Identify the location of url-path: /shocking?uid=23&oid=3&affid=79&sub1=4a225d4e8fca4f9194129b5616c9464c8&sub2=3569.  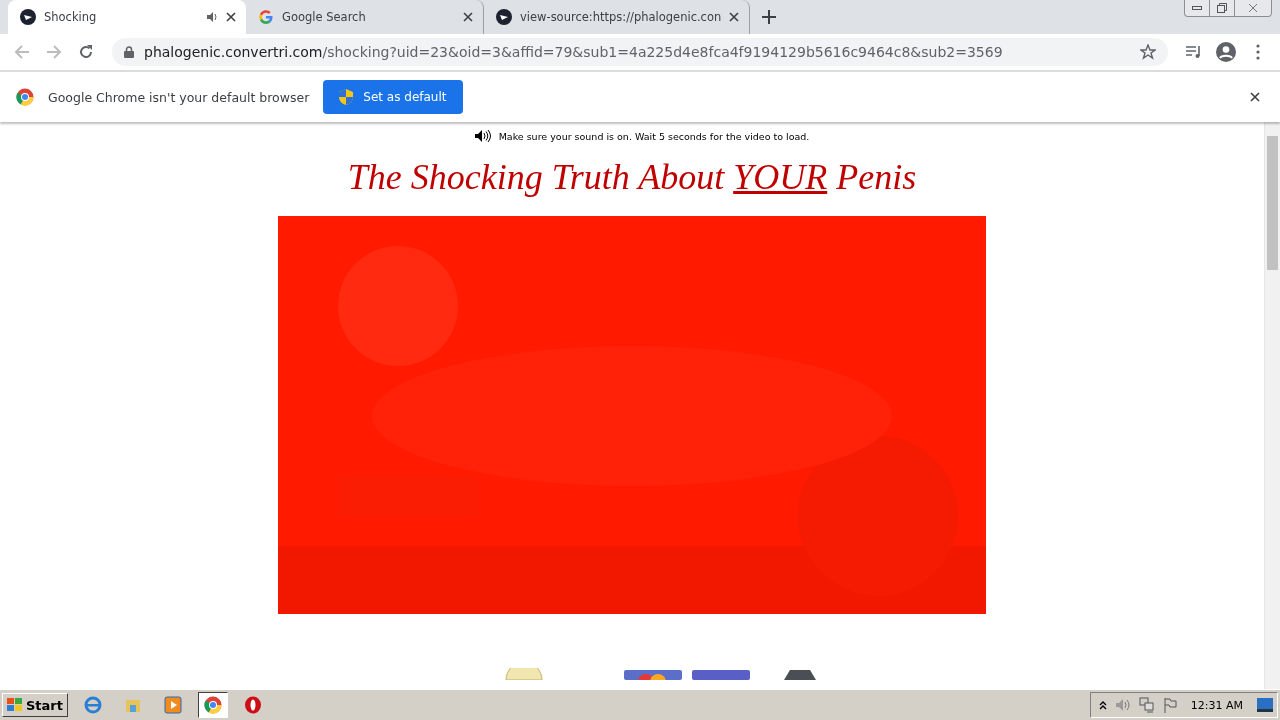
(662, 52).